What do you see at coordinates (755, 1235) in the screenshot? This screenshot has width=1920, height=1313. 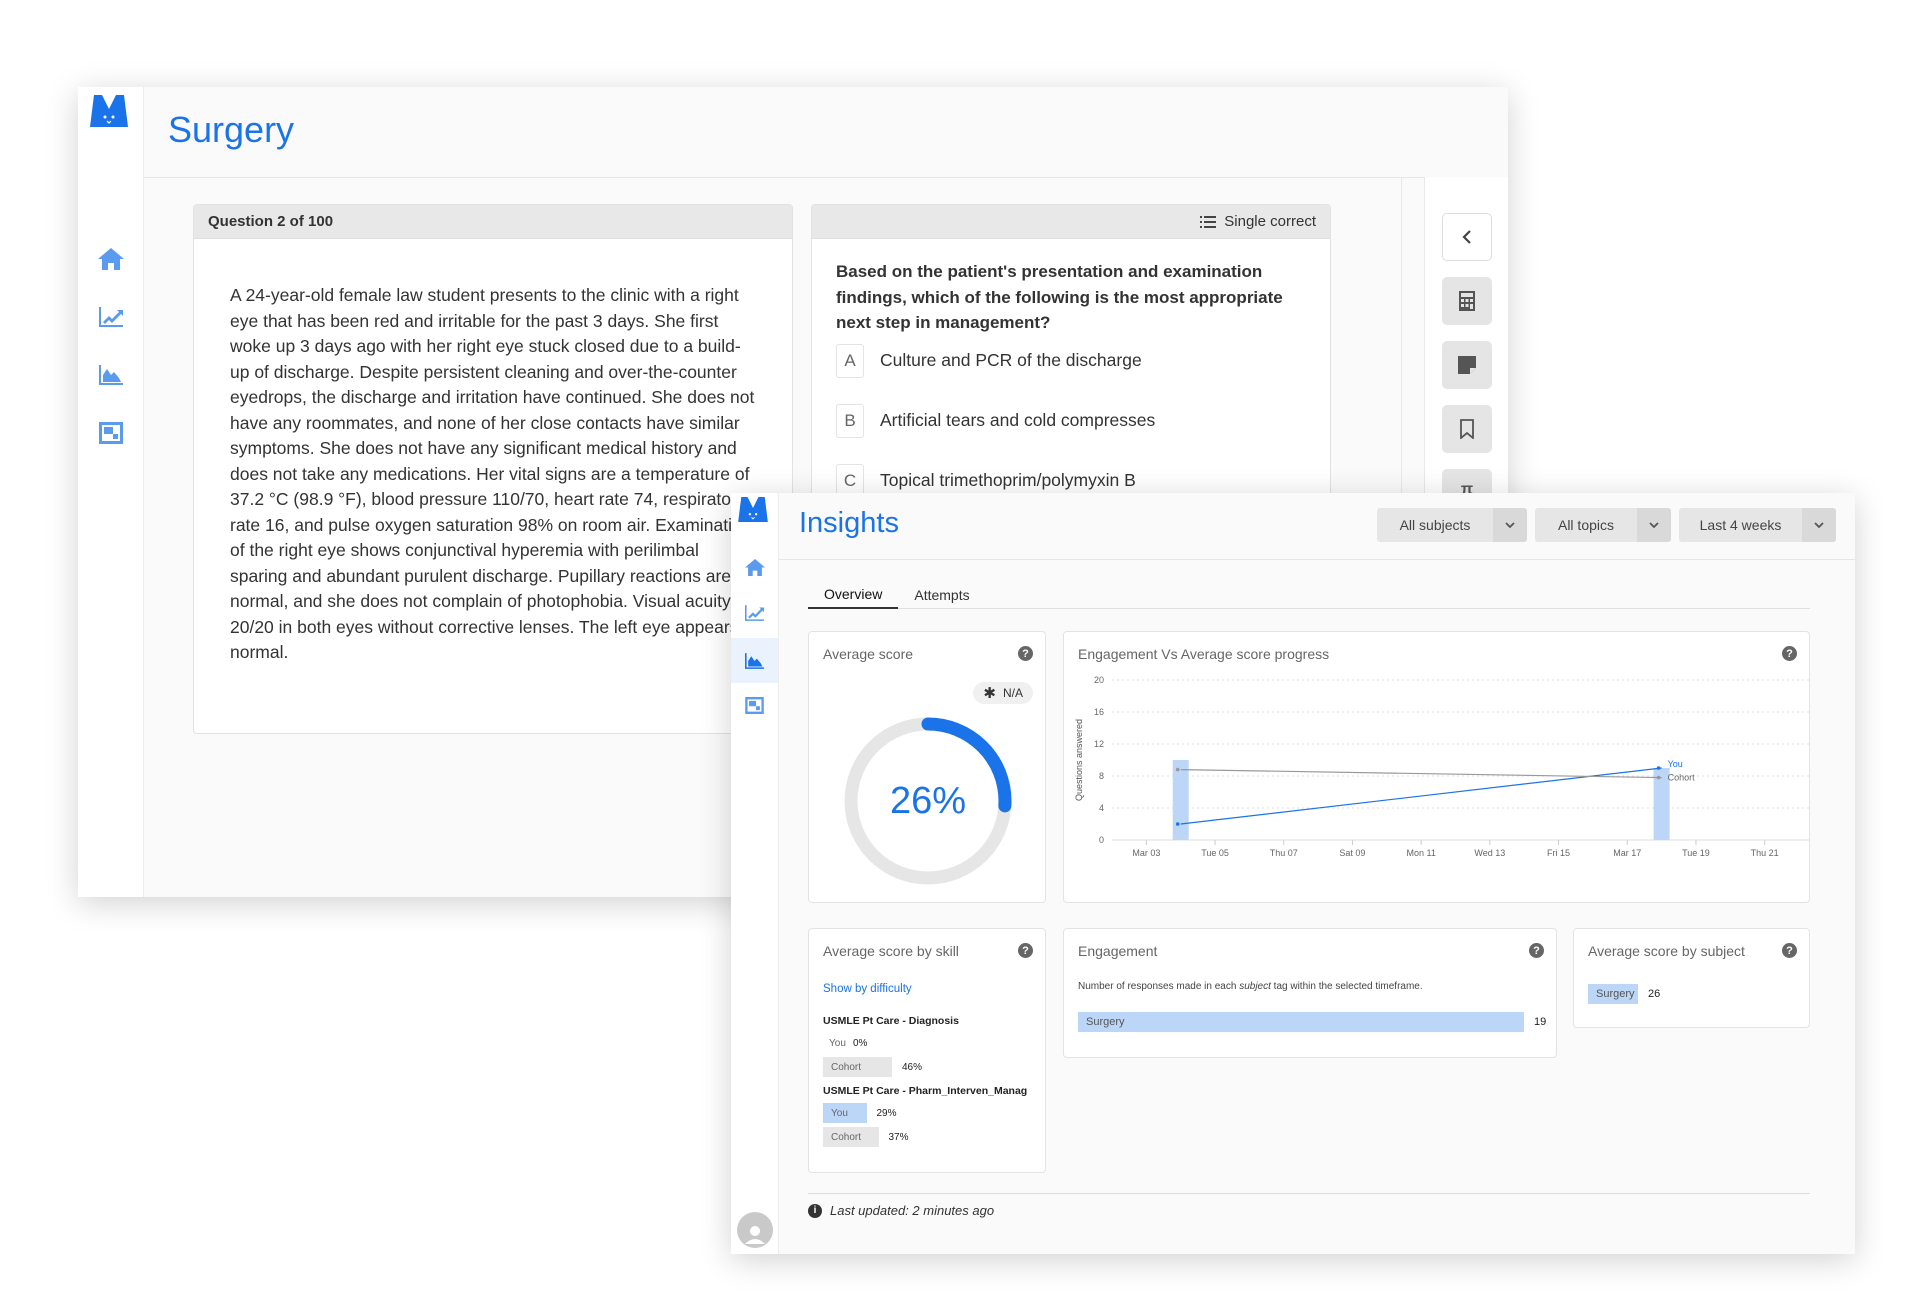 I see `user-icon` at bounding box center [755, 1235].